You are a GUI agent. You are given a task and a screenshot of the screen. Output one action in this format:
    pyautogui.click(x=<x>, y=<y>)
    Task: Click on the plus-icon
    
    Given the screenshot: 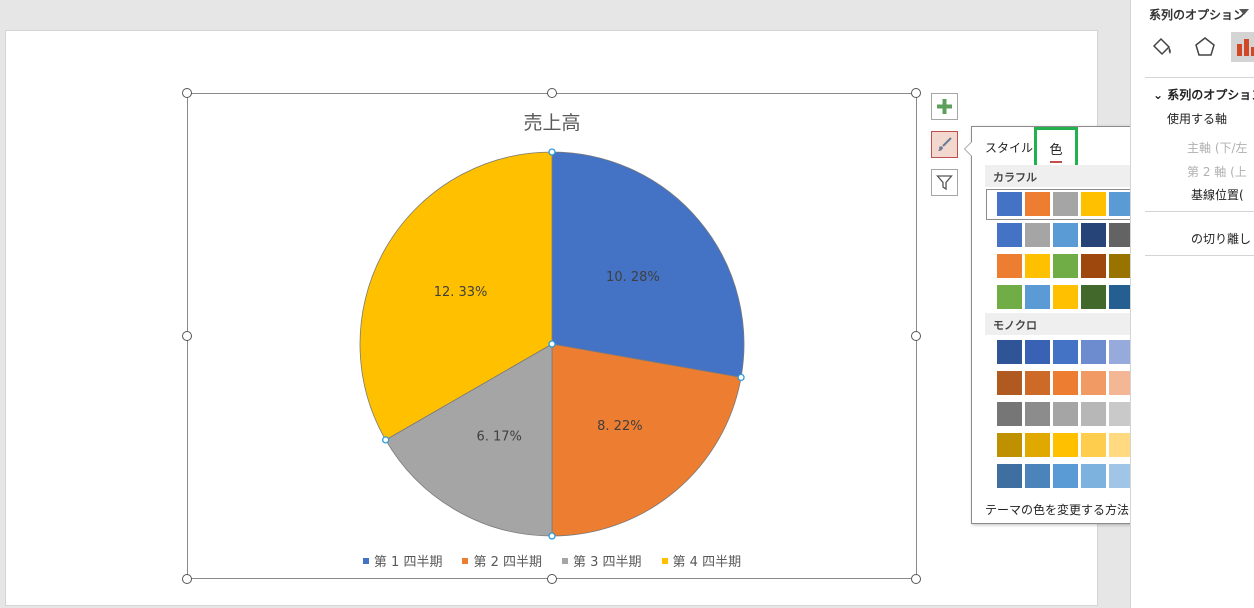 What is the action you would take?
    pyautogui.click(x=944, y=106)
    